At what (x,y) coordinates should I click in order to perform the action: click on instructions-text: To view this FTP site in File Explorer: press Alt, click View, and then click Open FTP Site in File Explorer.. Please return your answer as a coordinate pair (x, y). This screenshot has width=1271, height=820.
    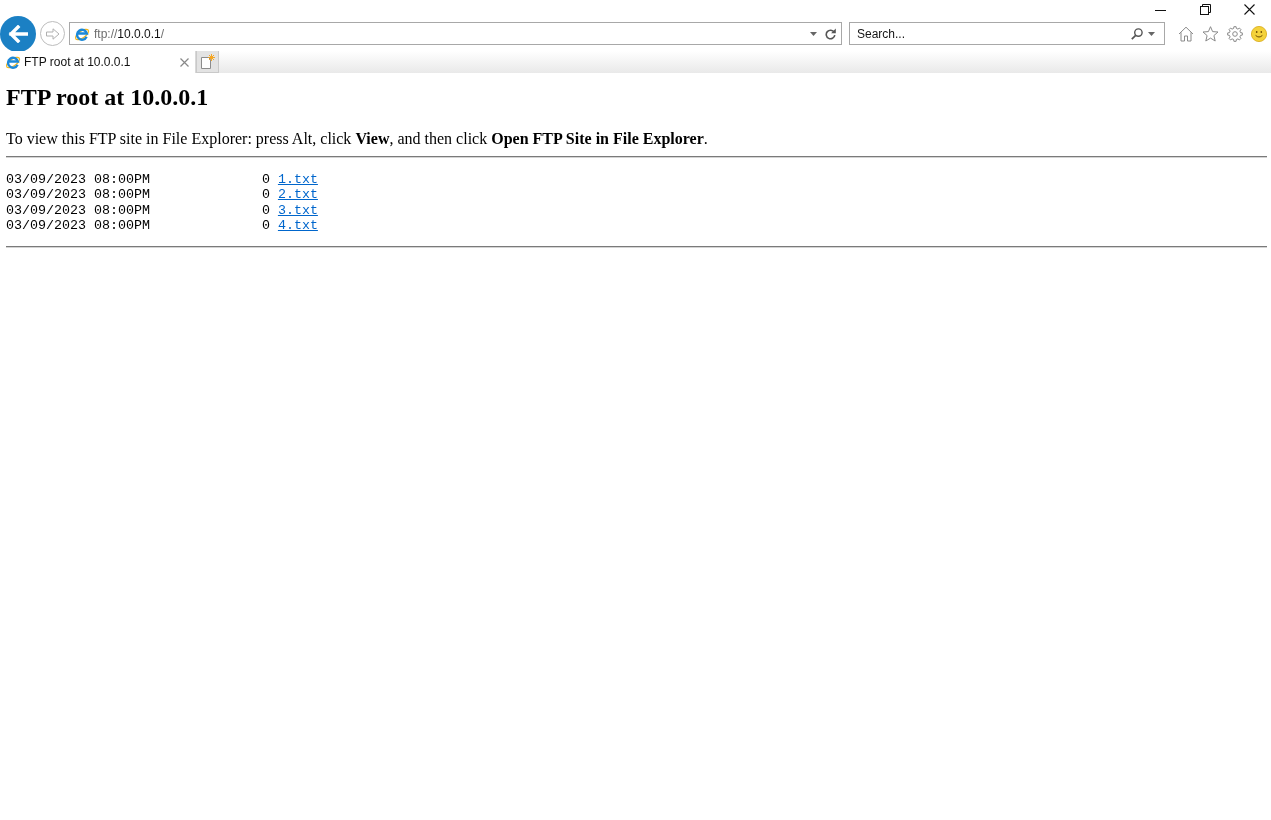
    Looking at the image, I should click on (357, 139).